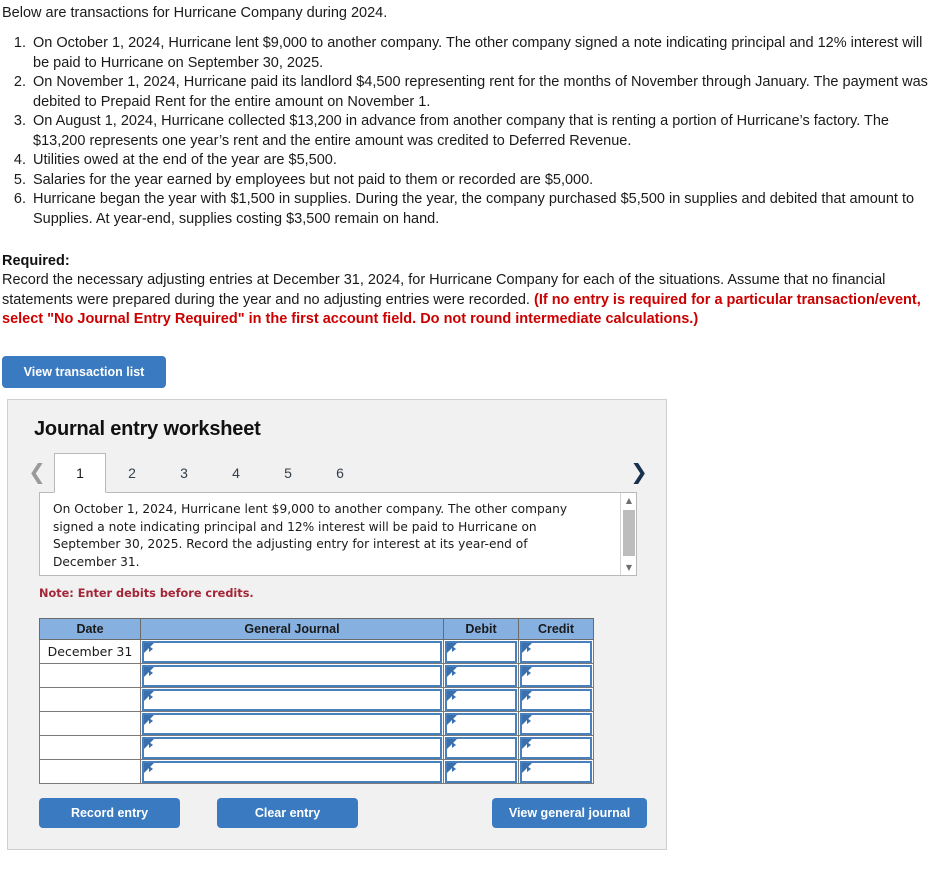  I want to click on worksheet-tab-label: 1, so click(80, 473).